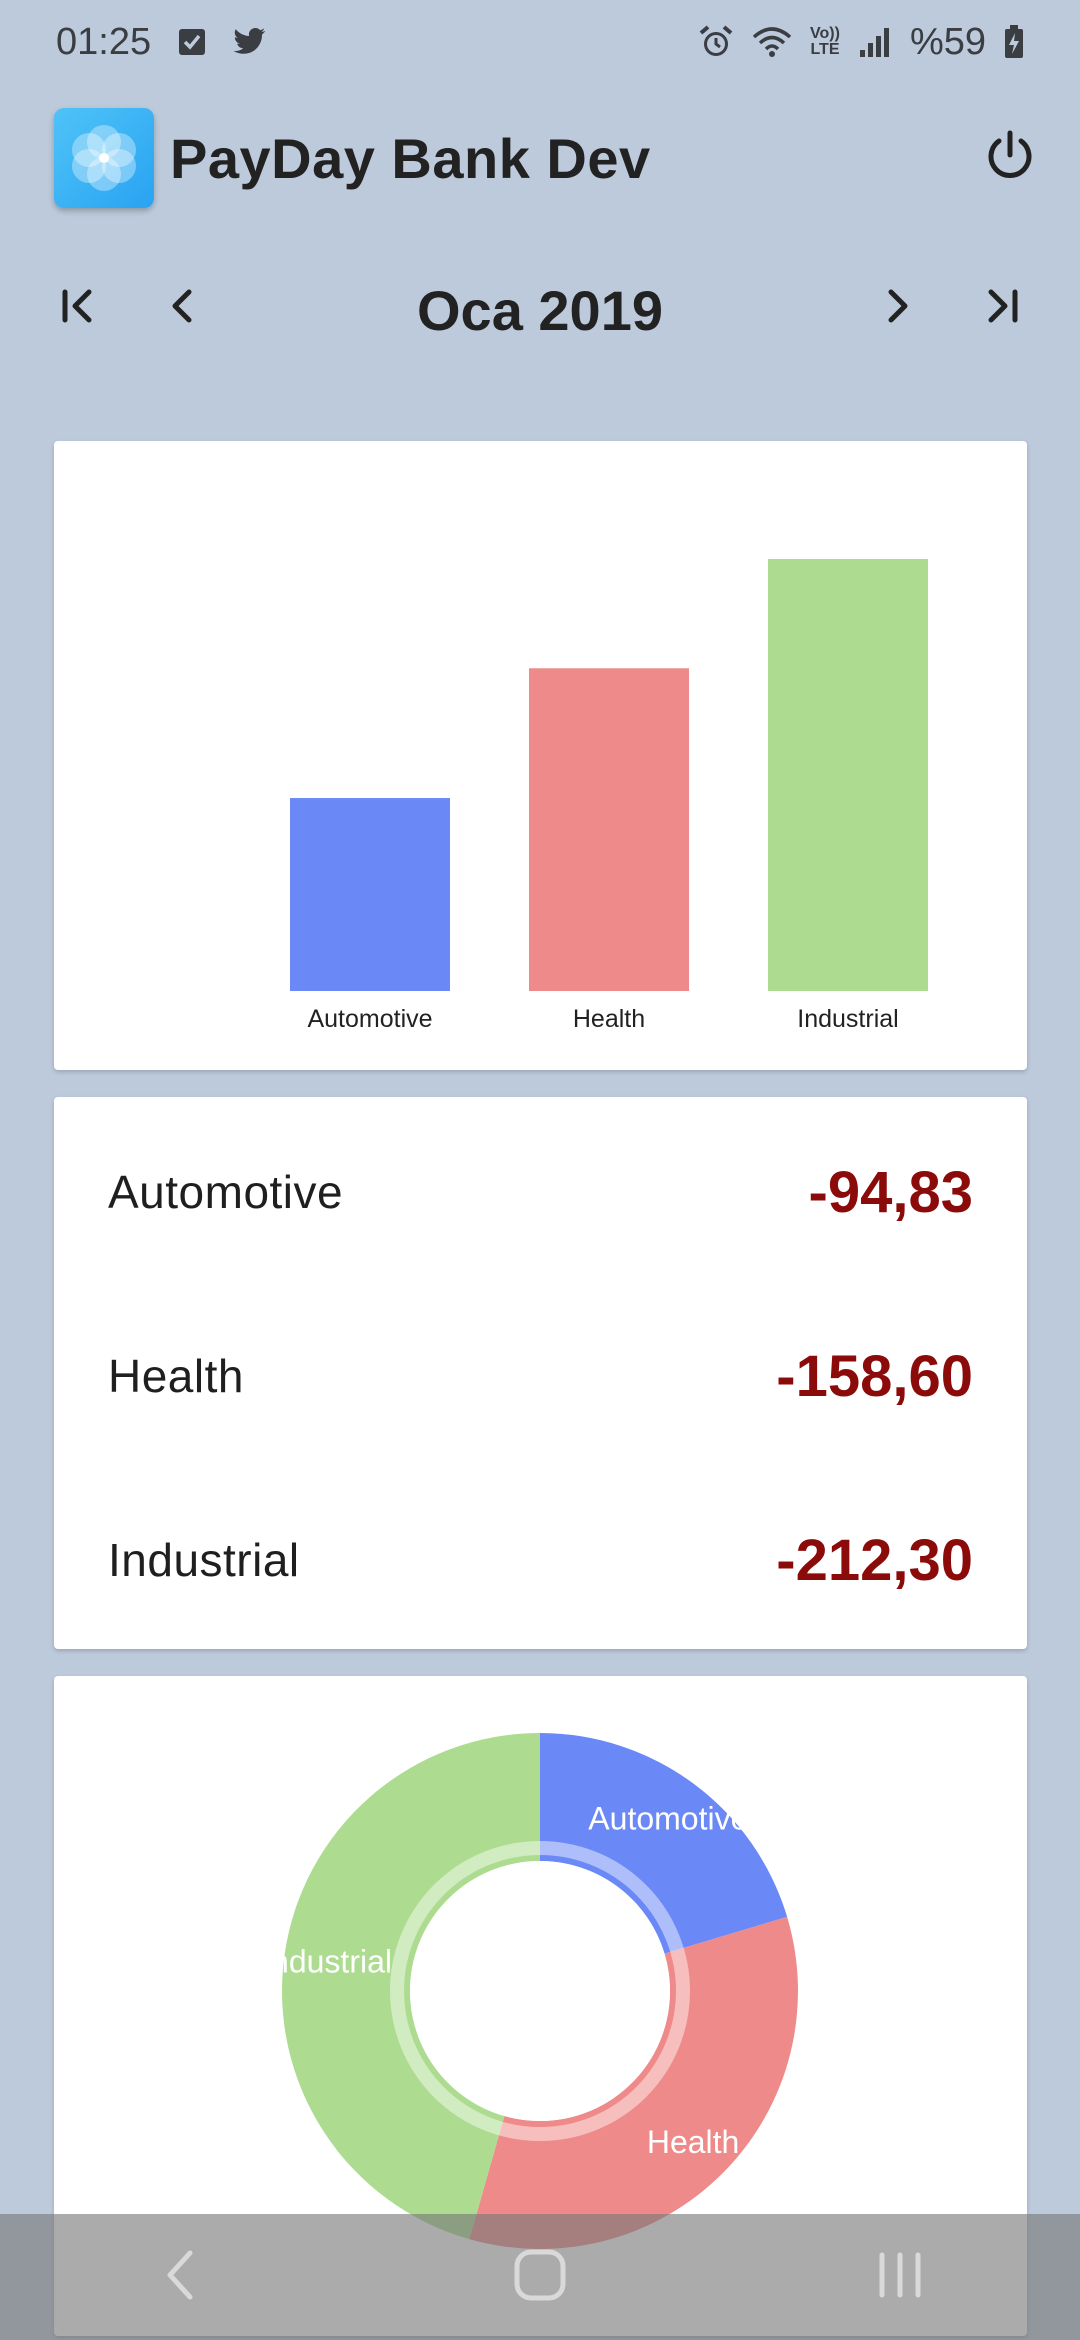 The image size is (1080, 2340). What do you see at coordinates (1014, 42) in the screenshot?
I see `battery-charging-icon` at bounding box center [1014, 42].